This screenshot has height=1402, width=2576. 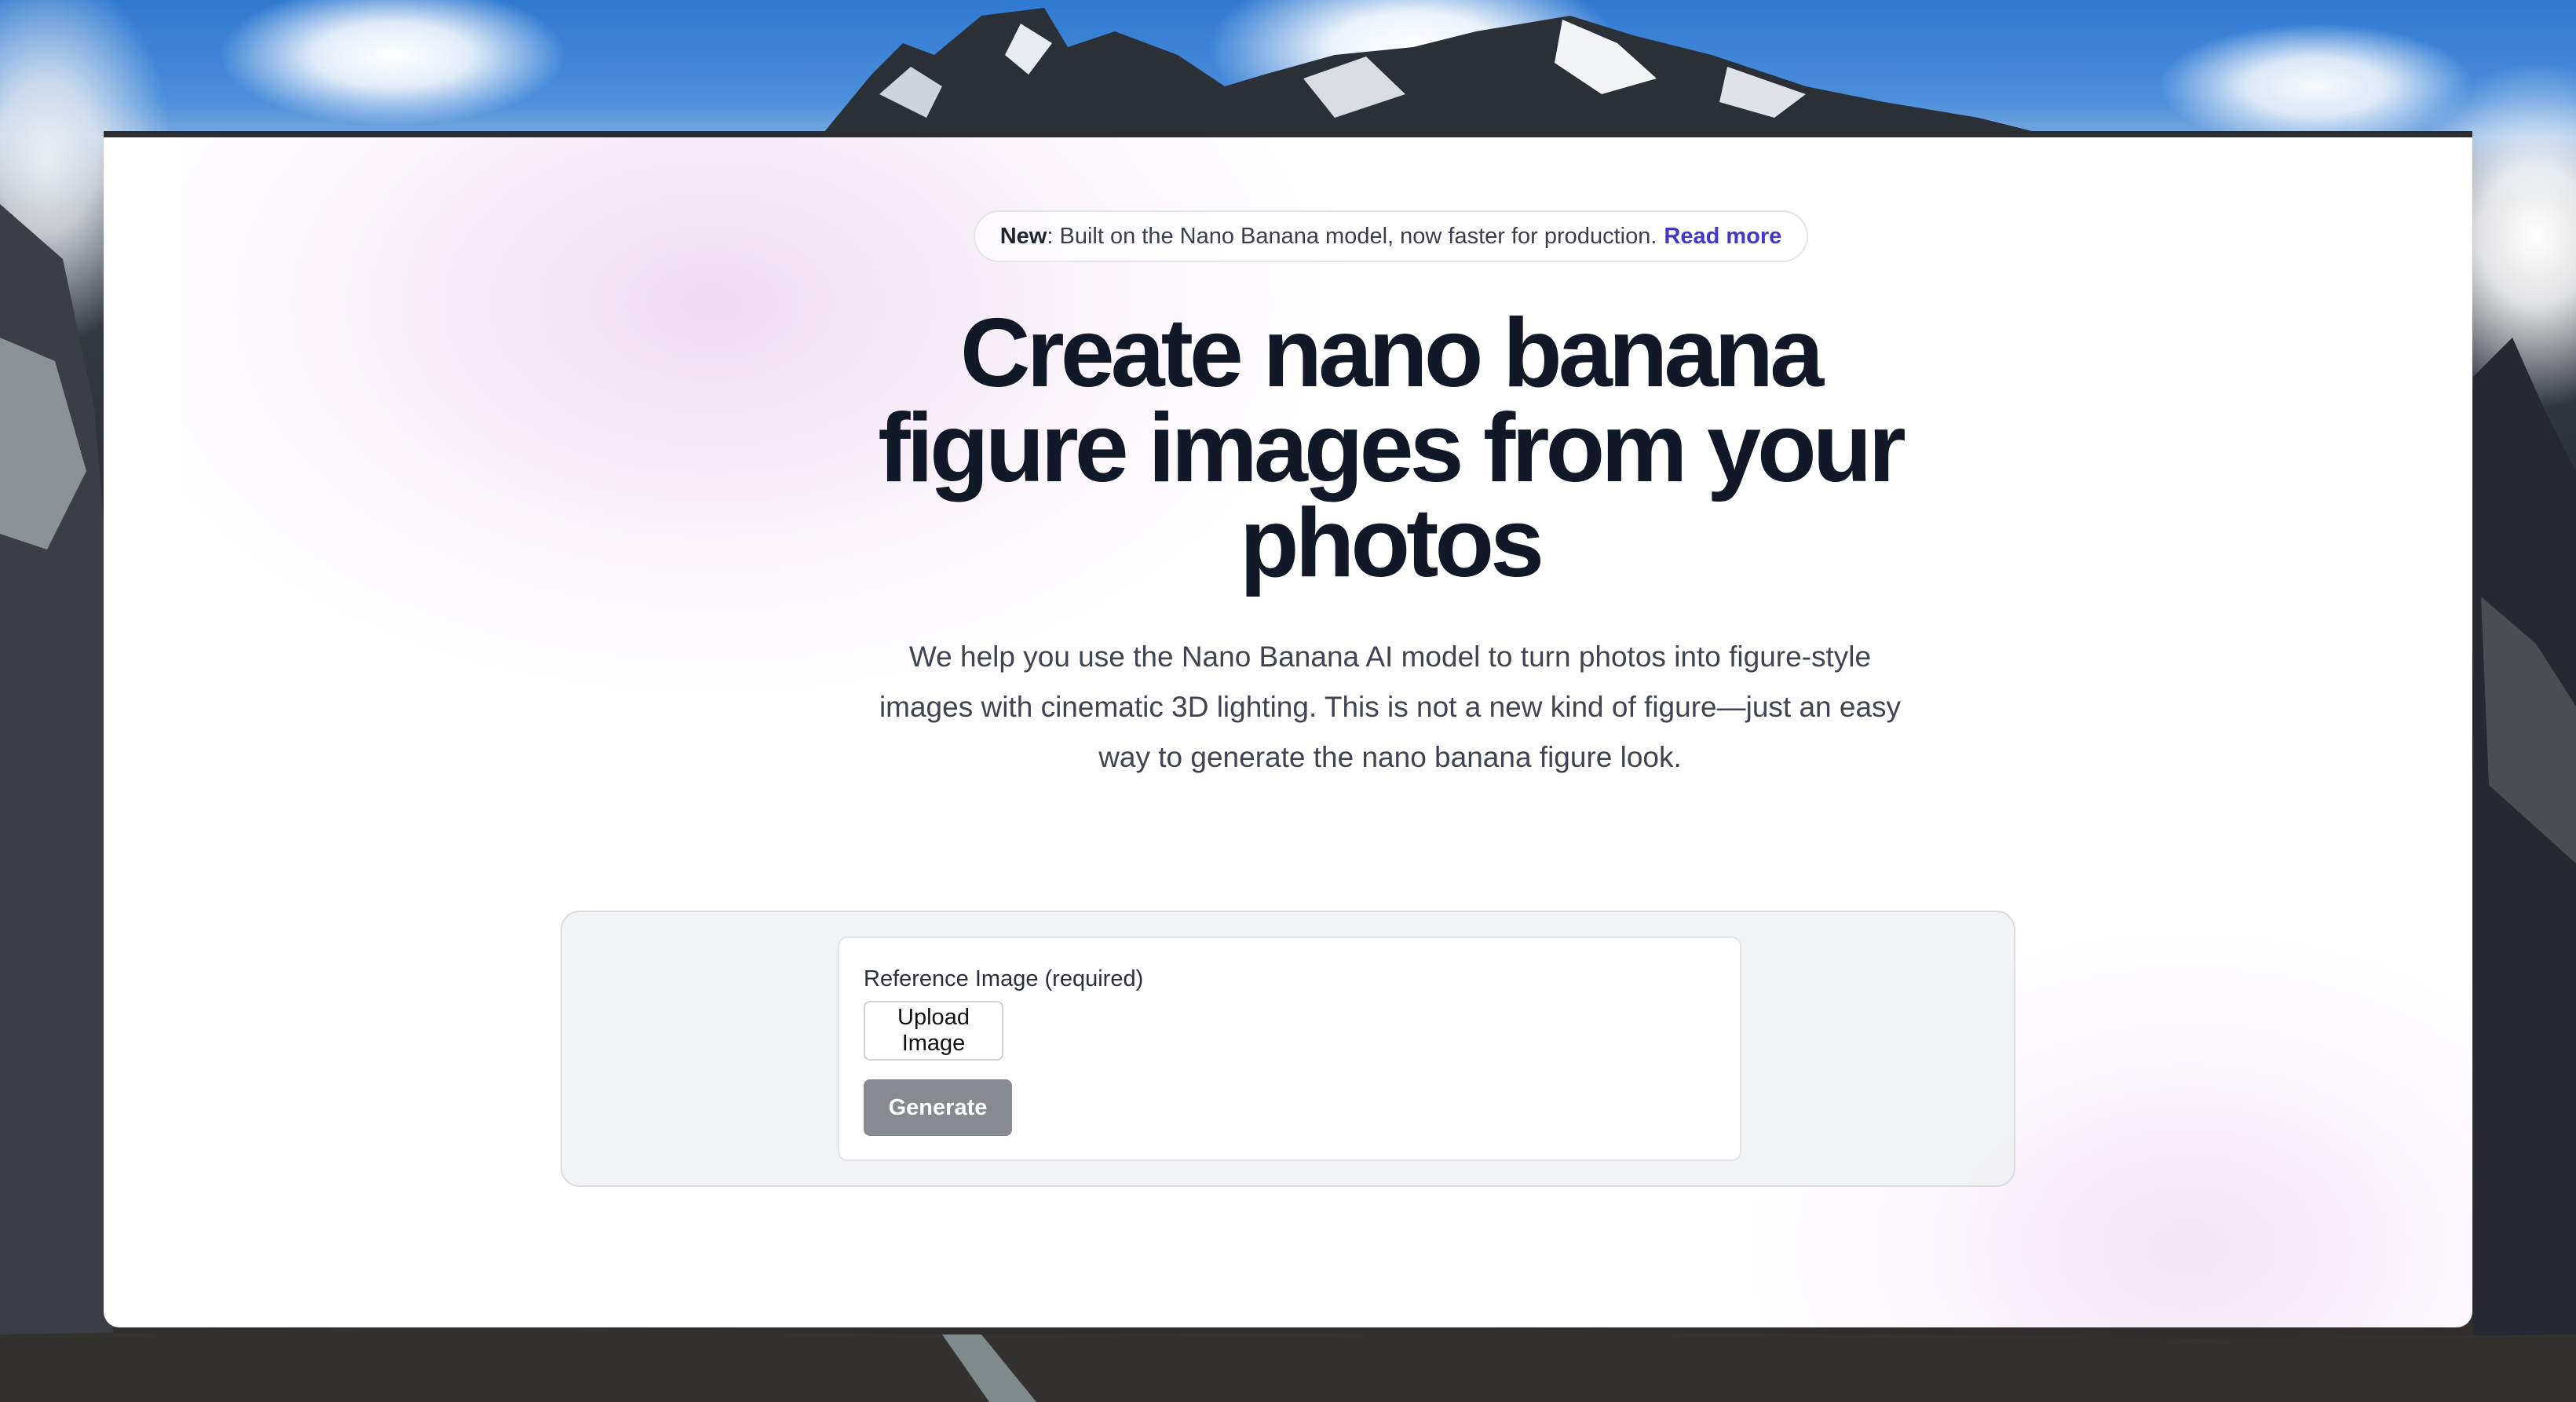 I want to click on title-line: photos, so click(x=1392, y=543).